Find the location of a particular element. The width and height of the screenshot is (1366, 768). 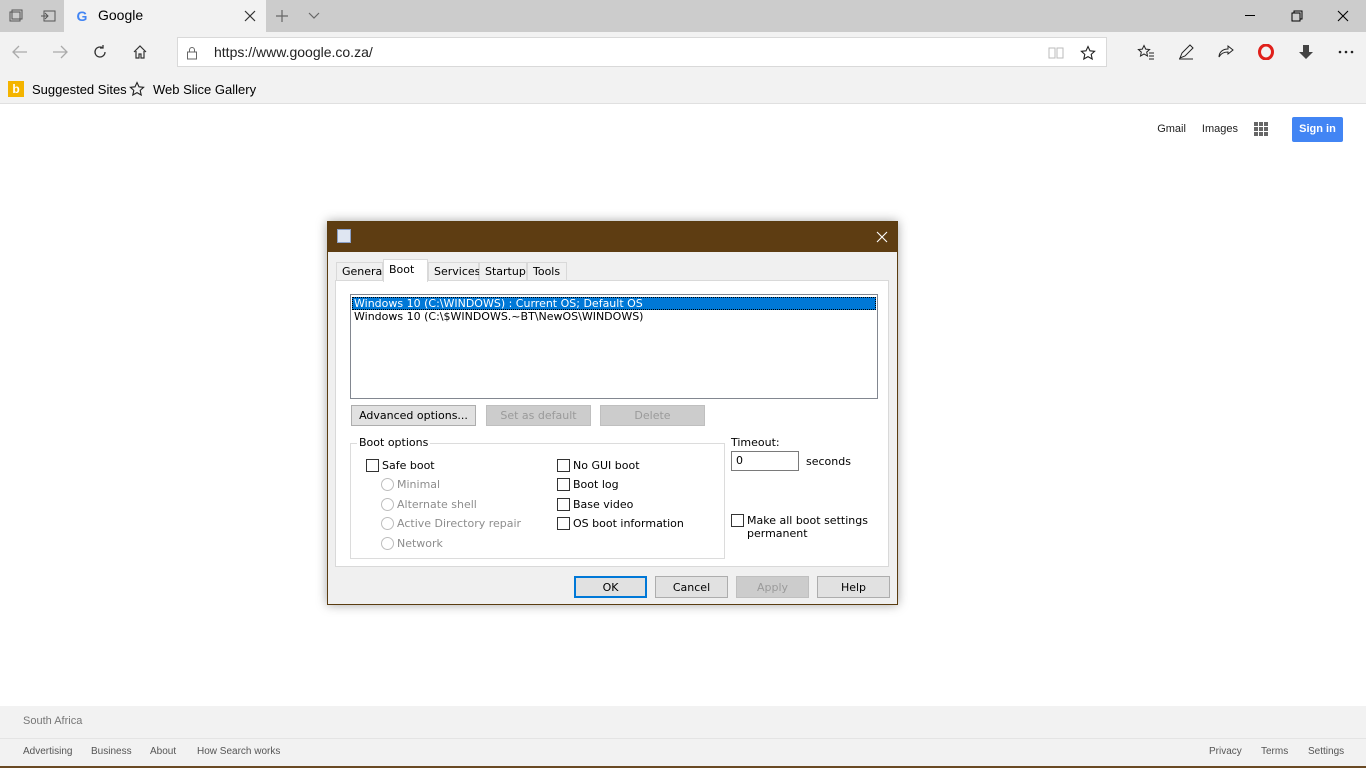

checkbox-label: Safe boot is located at coordinates (408, 465).